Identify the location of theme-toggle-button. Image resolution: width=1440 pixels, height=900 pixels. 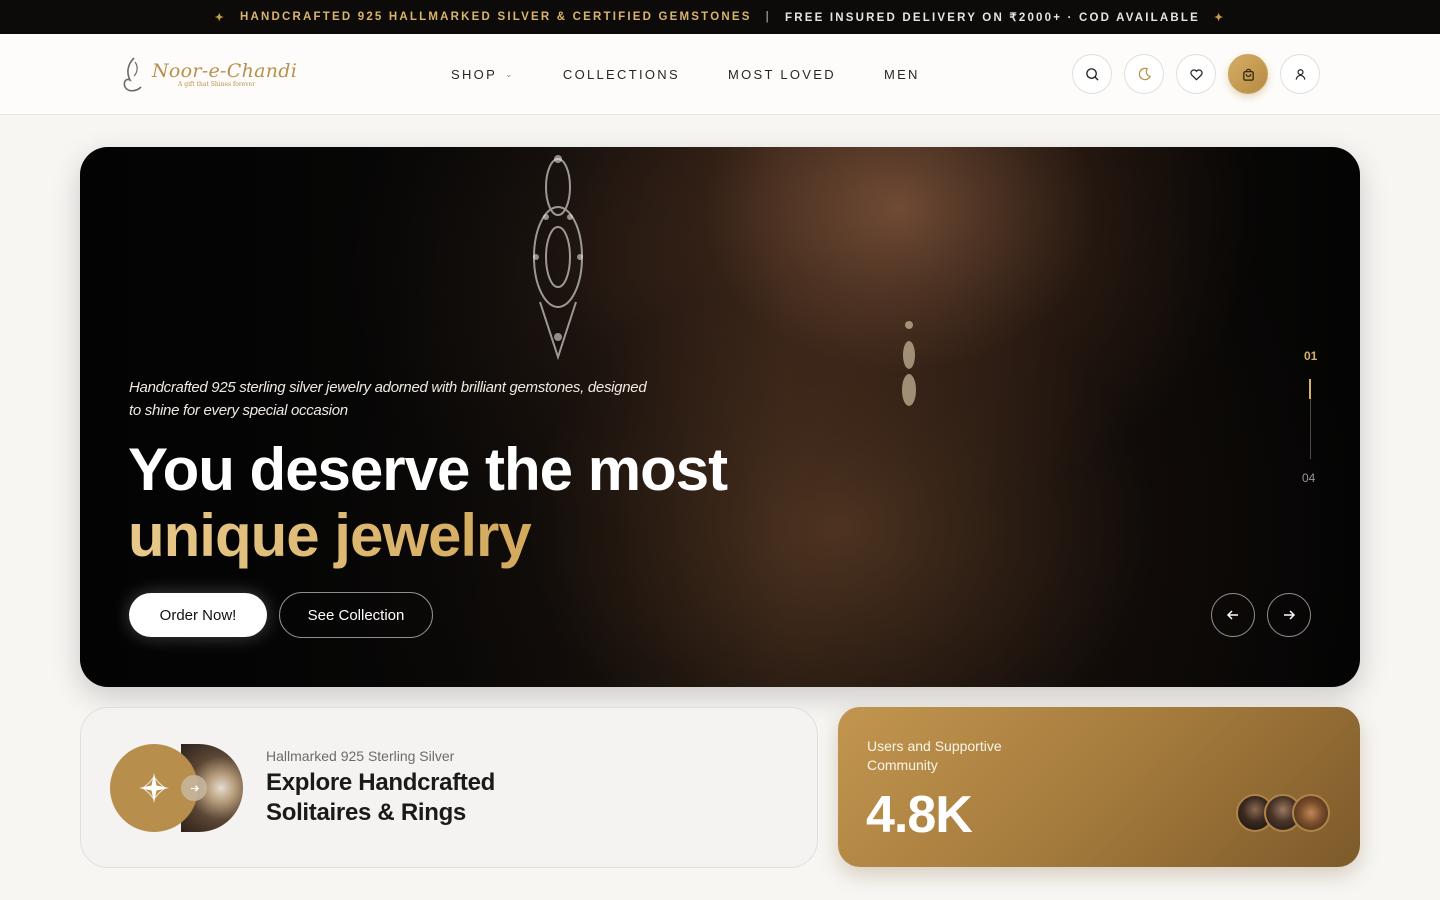
(1144, 74).